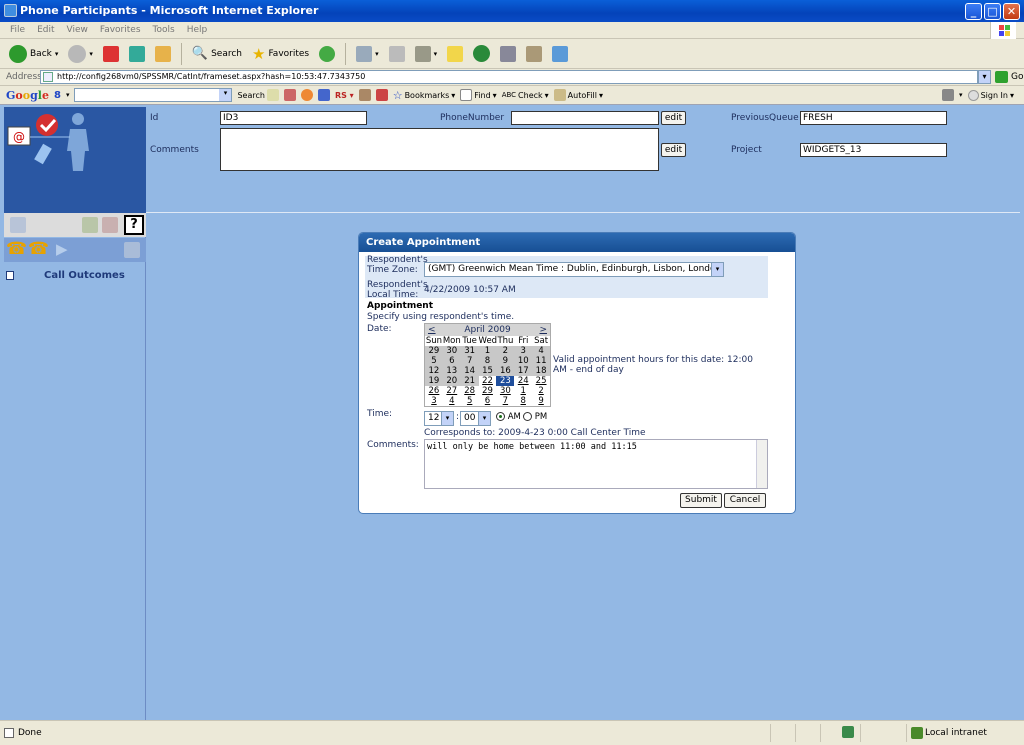  Describe the element at coordinates (673, 118) in the screenshot. I see `edit-phone-button: edit` at that location.